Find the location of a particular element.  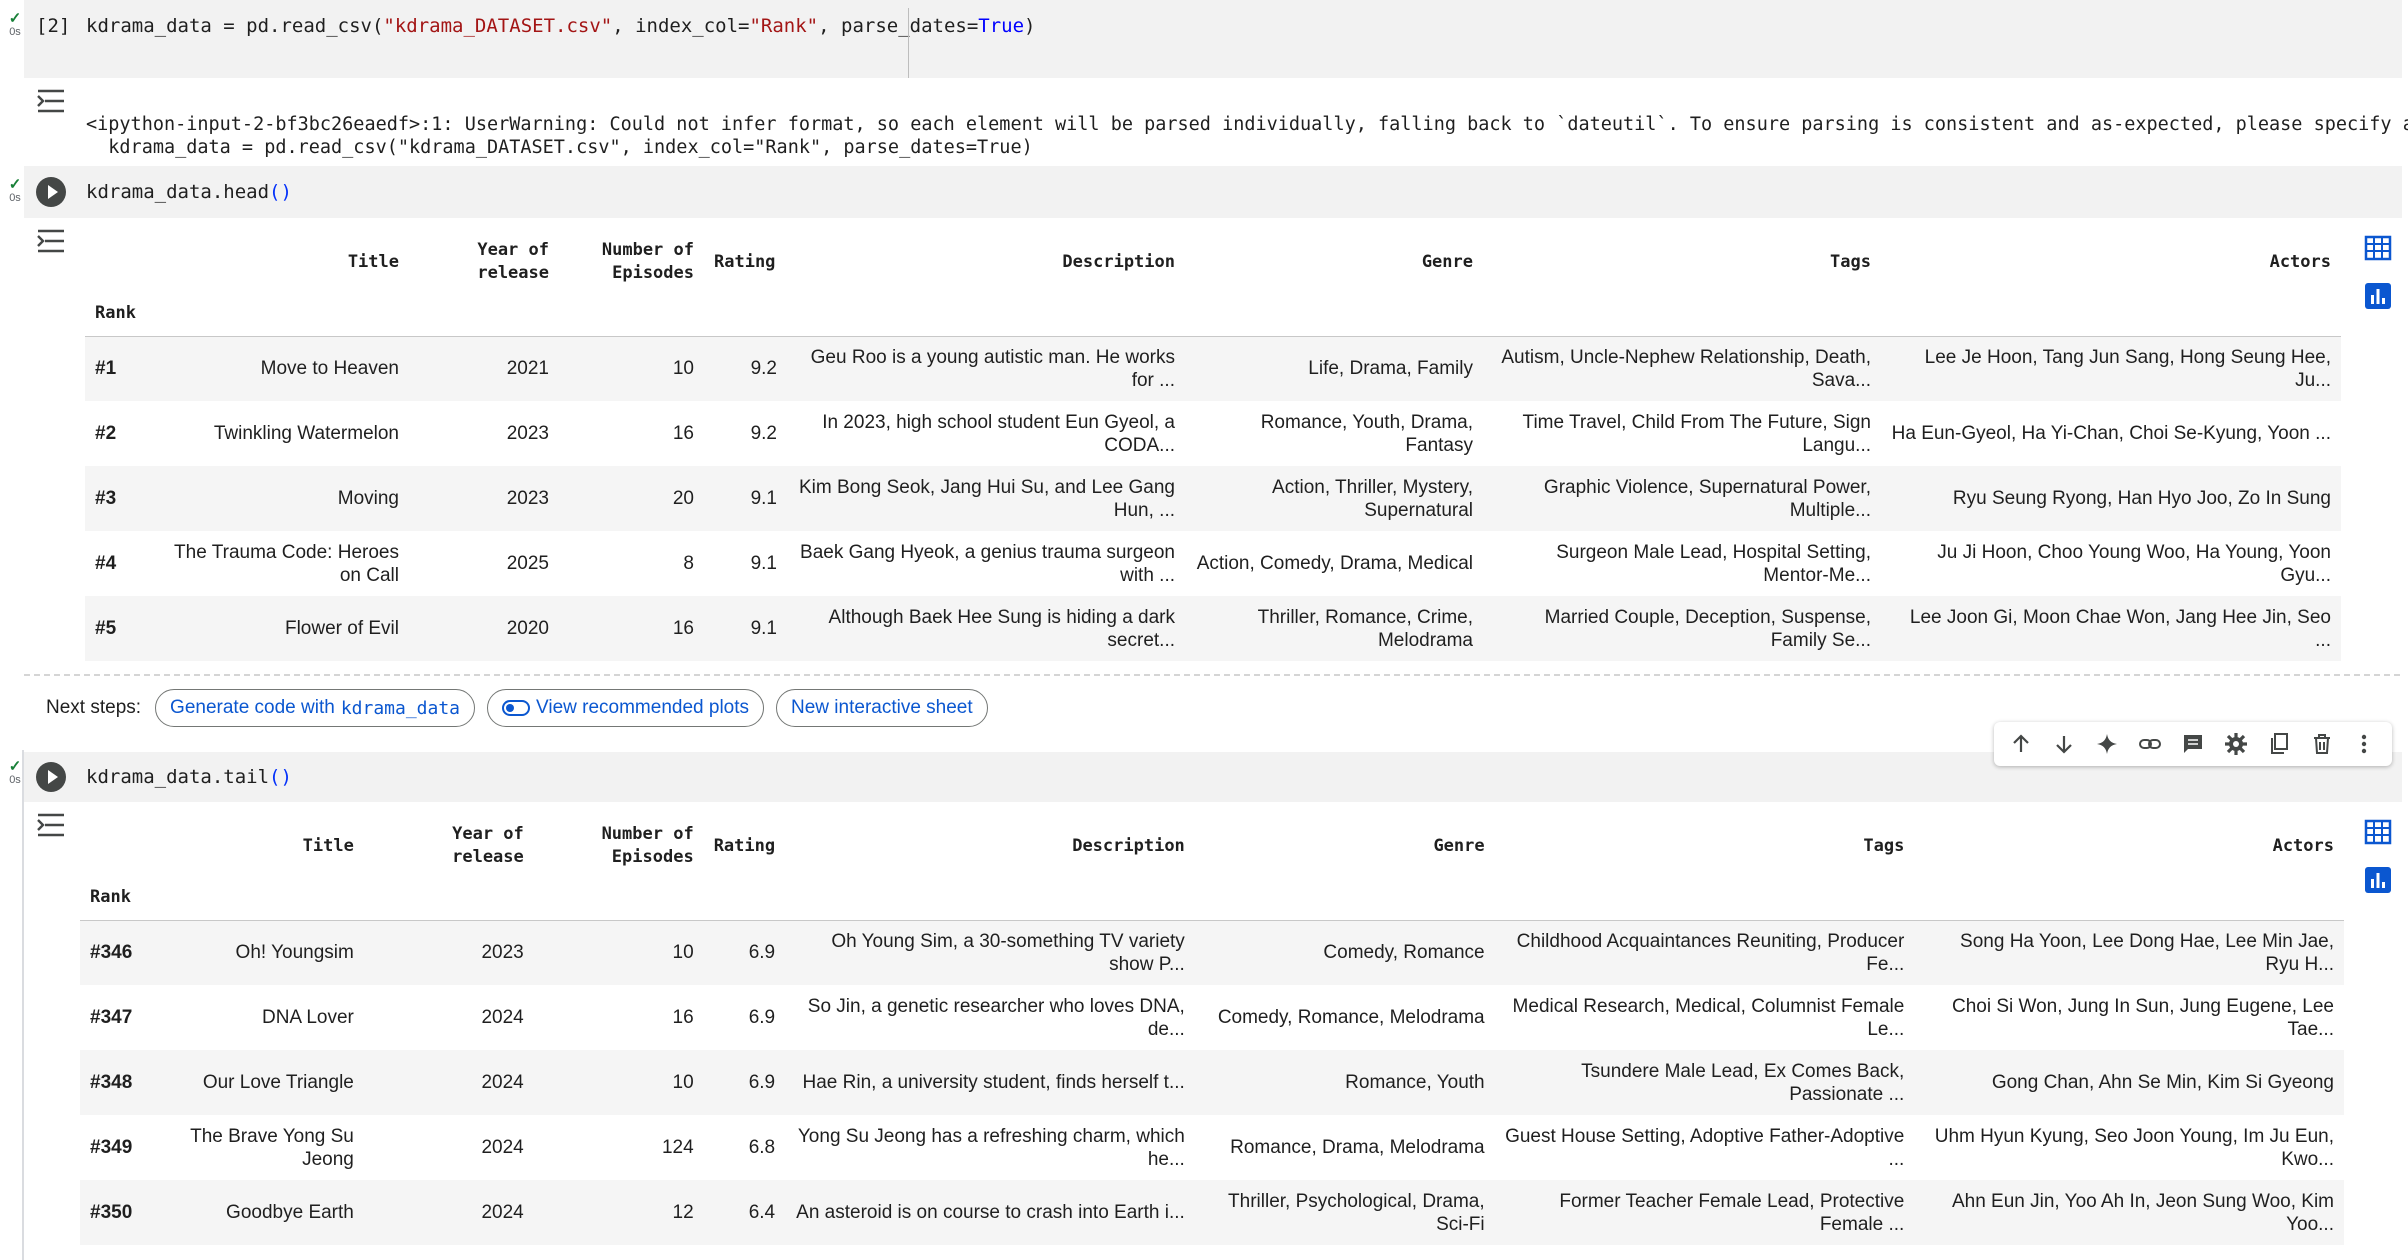

index-header-rank: Rank is located at coordinates (110, 897).